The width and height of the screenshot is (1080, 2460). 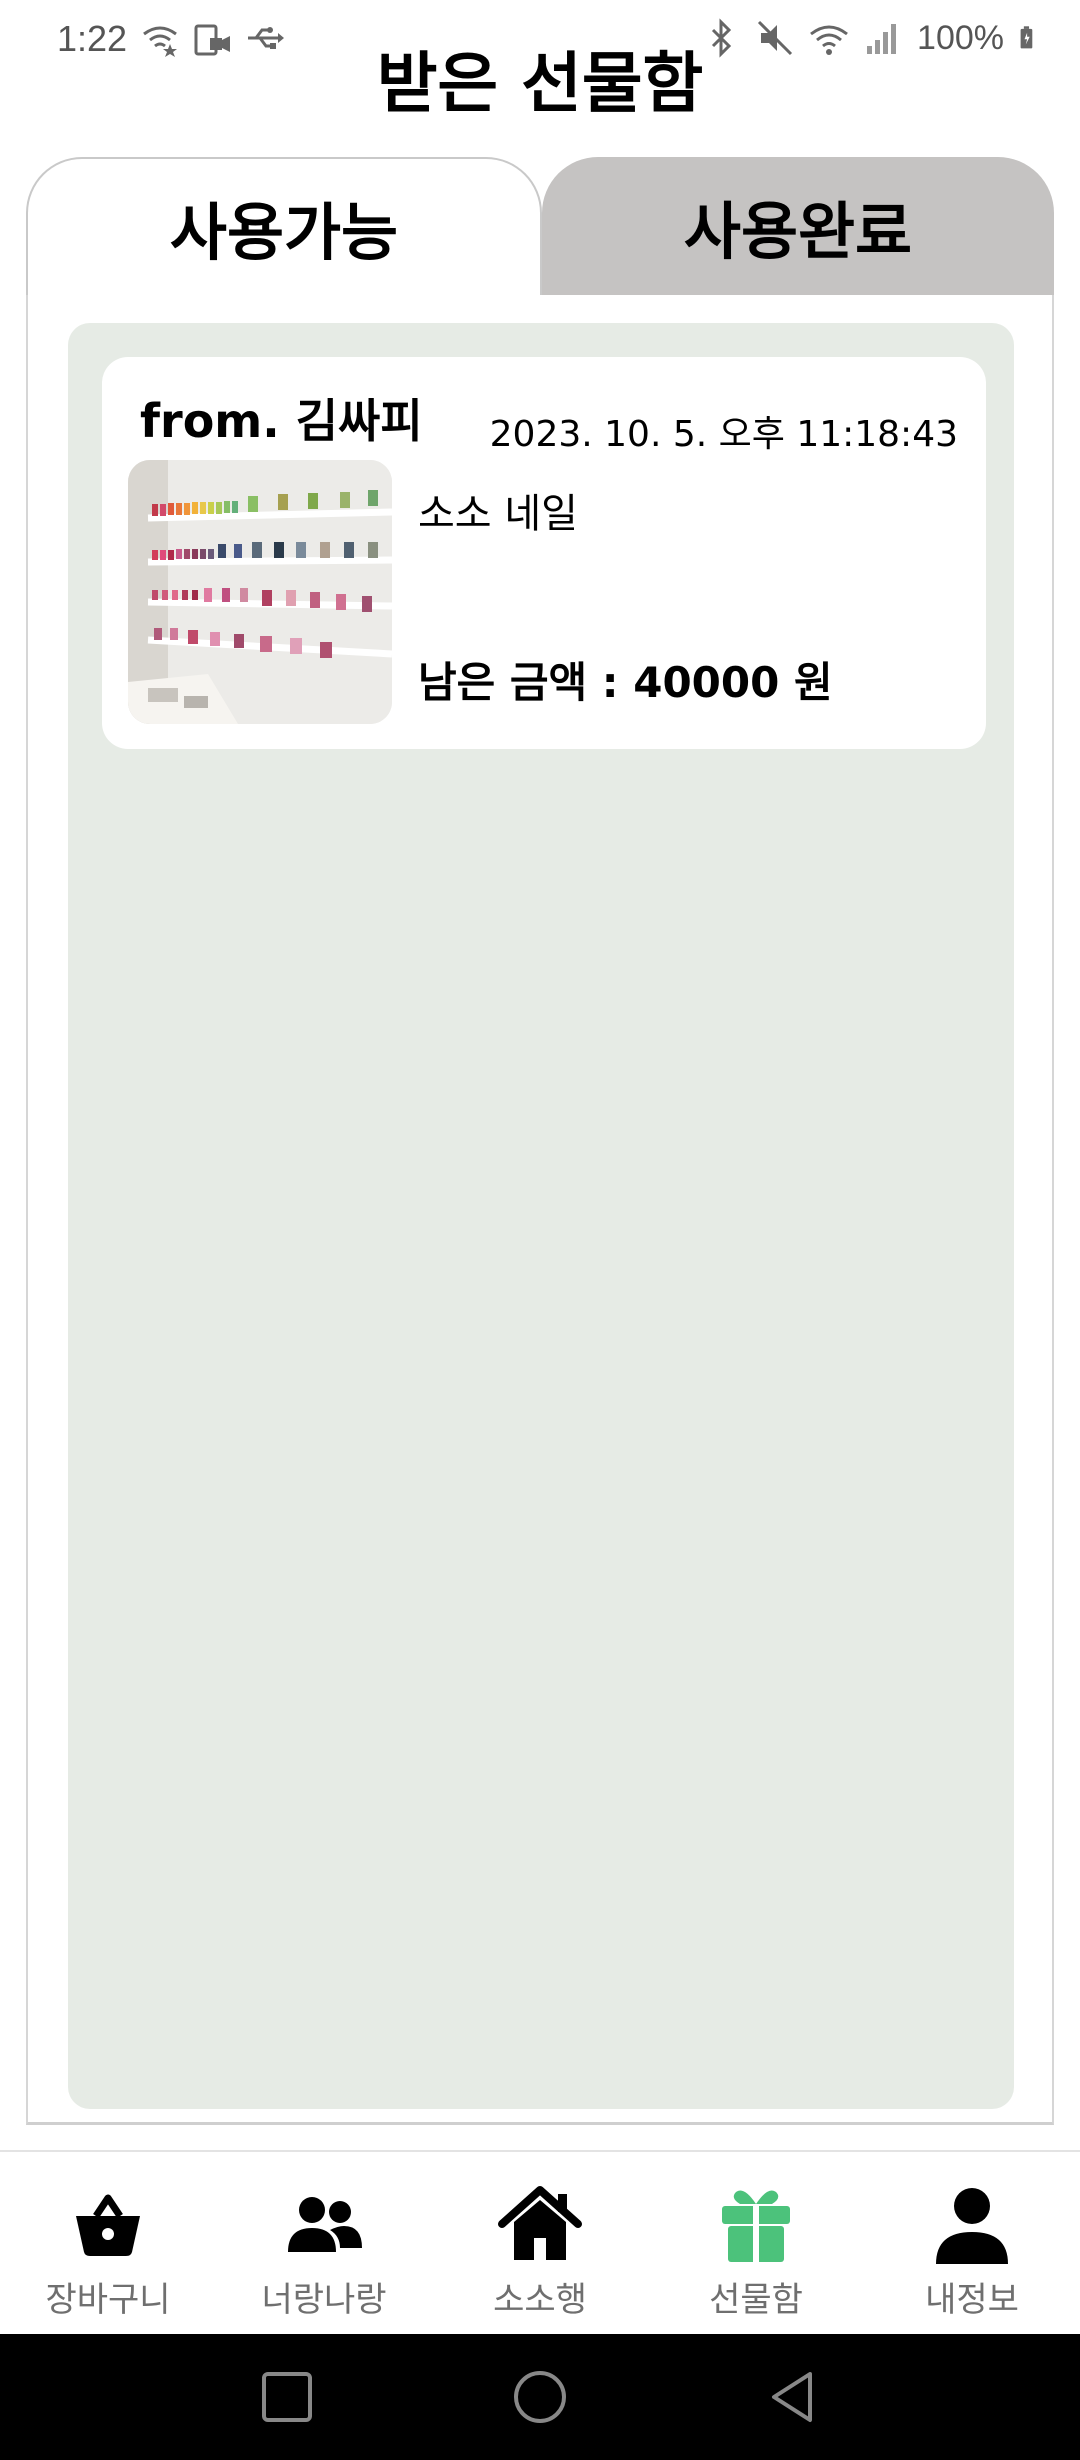 I want to click on basket-icon, so click(x=108, y=2225).